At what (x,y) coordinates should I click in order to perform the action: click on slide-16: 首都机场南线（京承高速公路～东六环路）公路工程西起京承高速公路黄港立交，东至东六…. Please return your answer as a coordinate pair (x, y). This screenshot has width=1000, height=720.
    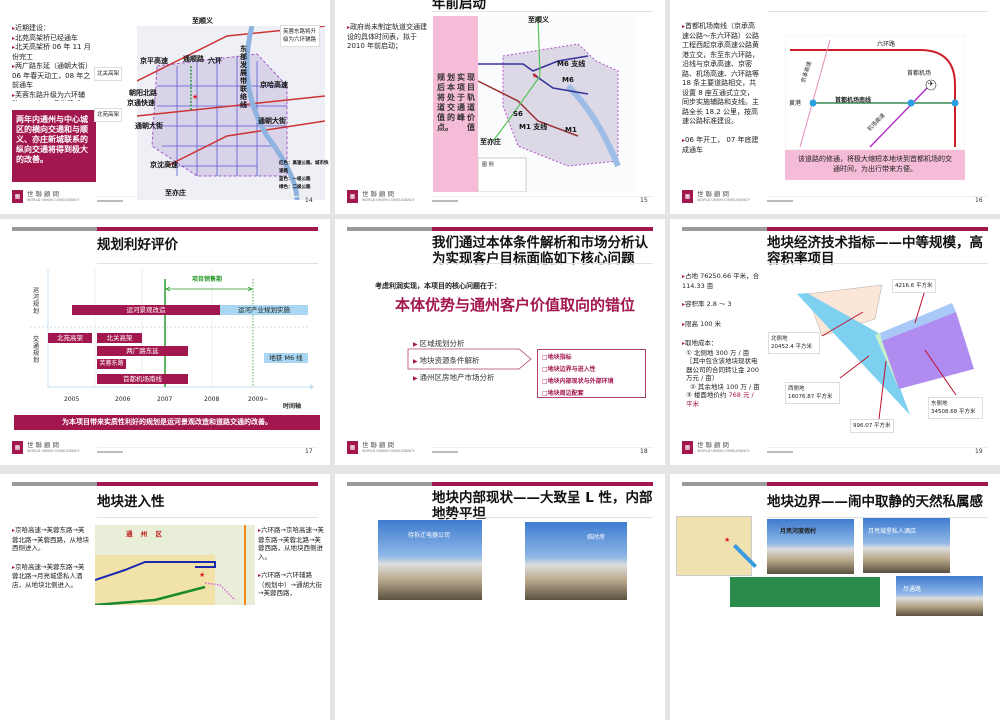
    Looking at the image, I should click on (835, 107).